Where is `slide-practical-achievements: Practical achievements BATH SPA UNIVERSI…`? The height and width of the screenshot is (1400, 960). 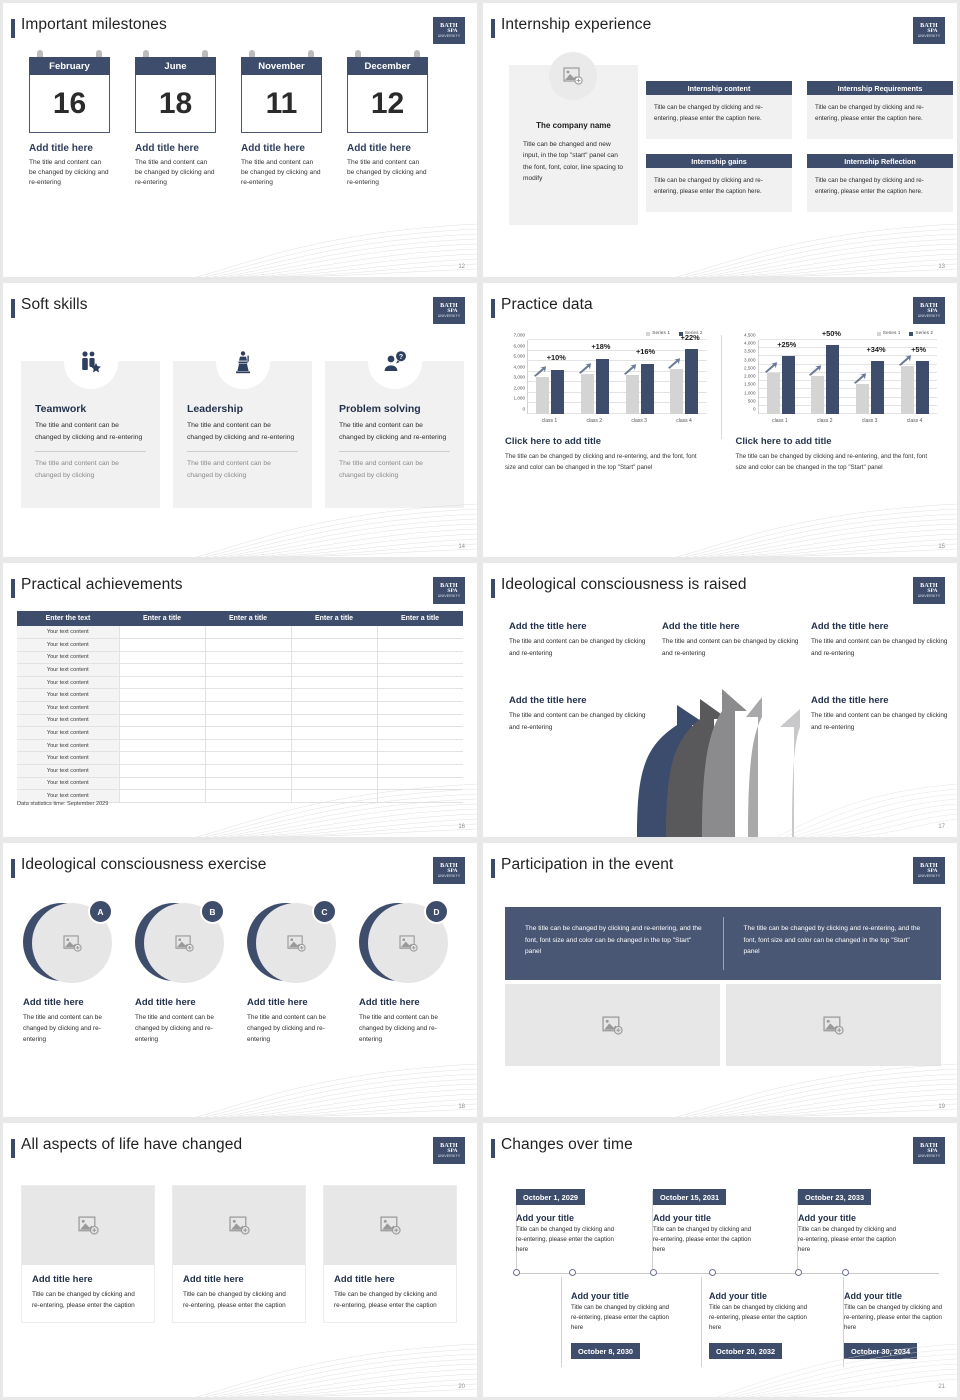 slide-practical-achievements: Practical achievements BATH SPA UNIVERSI… is located at coordinates (240, 700).